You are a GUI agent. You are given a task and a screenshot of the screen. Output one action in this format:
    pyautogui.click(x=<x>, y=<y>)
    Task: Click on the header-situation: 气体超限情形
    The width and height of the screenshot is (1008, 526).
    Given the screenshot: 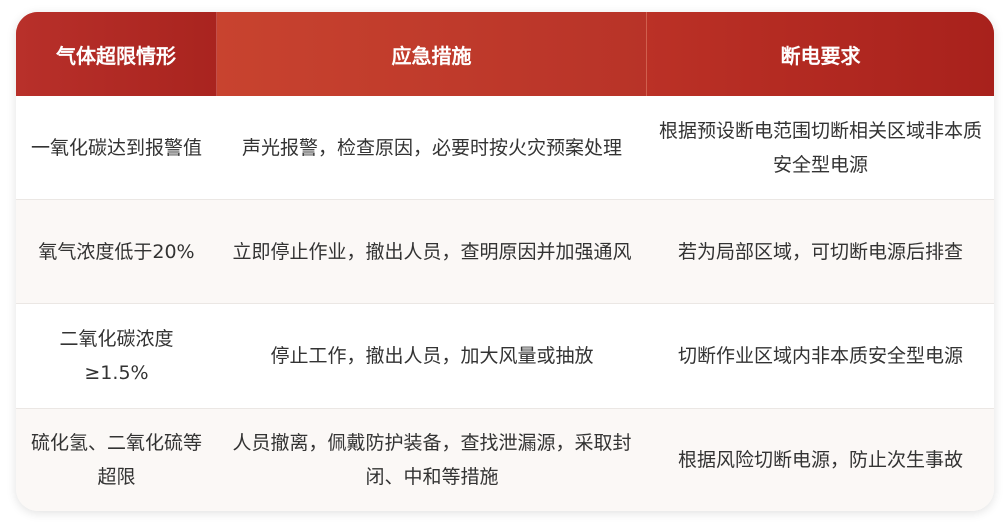 What is the action you would take?
    pyautogui.click(x=116, y=54)
    